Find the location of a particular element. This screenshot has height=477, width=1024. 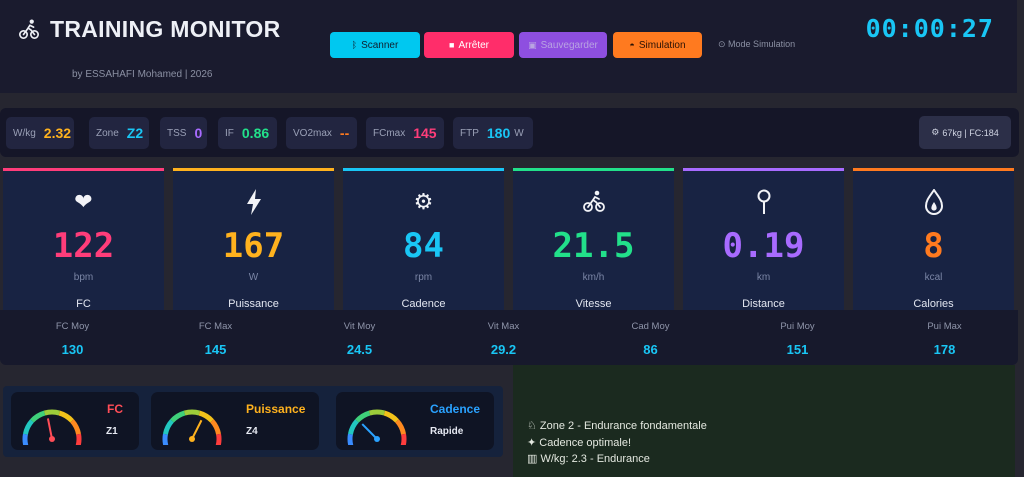

power-gauge-dial is located at coordinates (192, 427).